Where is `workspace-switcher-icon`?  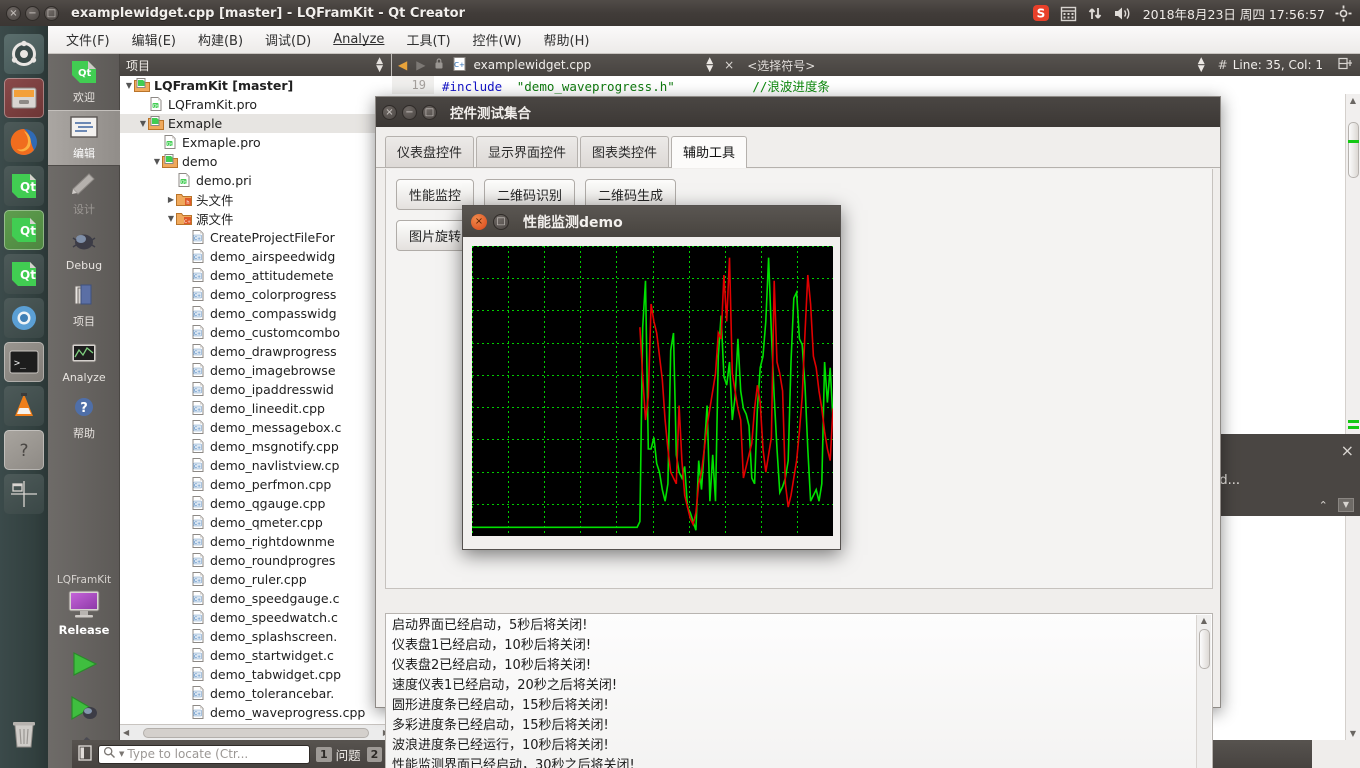 workspace-switcher-icon is located at coordinates (24, 494).